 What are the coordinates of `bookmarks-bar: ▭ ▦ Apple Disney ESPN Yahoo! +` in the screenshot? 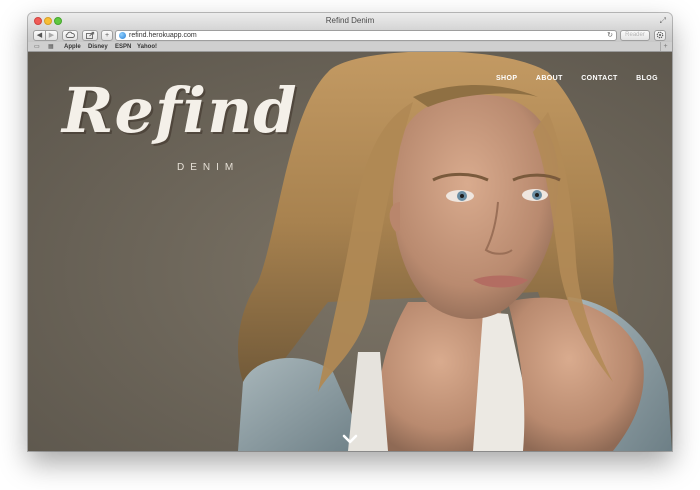 It's located at (350, 47).